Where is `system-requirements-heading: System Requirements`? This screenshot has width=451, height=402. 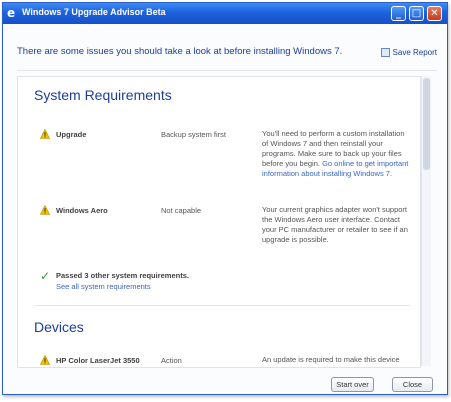 system-requirements-heading: System Requirements is located at coordinates (103, 95).